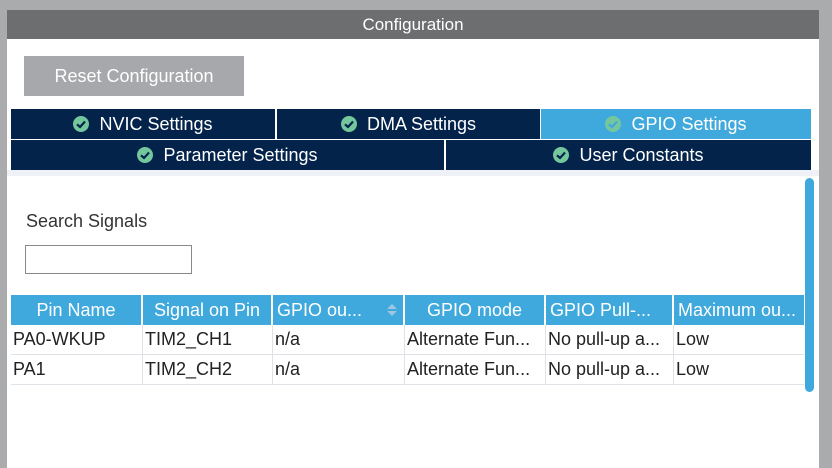 The height and width of the screenshot is (468, 832). Describe the element at coordinates (208, 369) in the screenshot. I see `cell-signal-on-pin: TIM2_CH2` at that location.